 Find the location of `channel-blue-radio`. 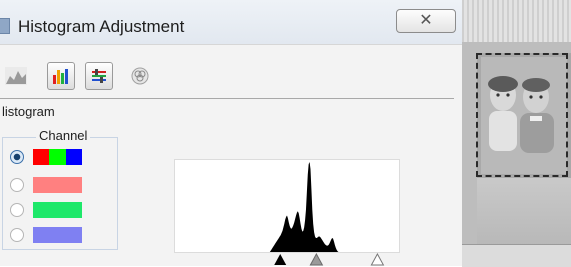

channel-blue-radio is located at coordinates (17, 235).